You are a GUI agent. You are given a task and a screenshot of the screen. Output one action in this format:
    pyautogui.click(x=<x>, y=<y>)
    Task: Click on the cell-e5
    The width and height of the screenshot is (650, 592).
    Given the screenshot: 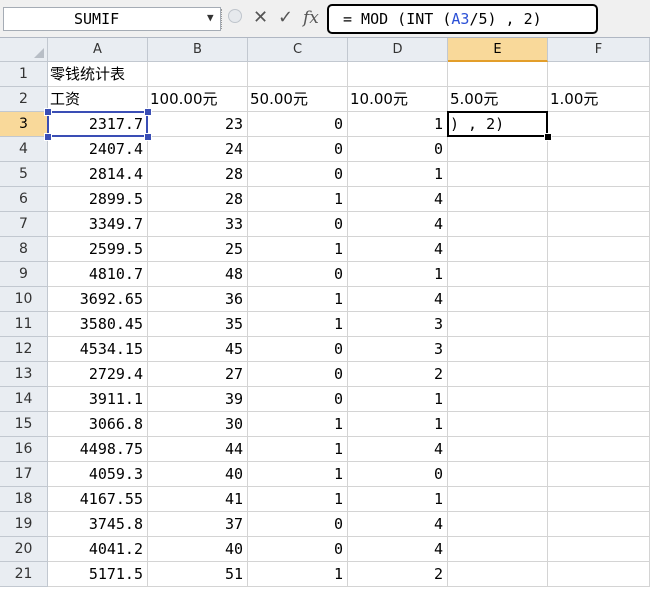 What is the action you would take?
    pyautogui.click(x=498, y=174)
    